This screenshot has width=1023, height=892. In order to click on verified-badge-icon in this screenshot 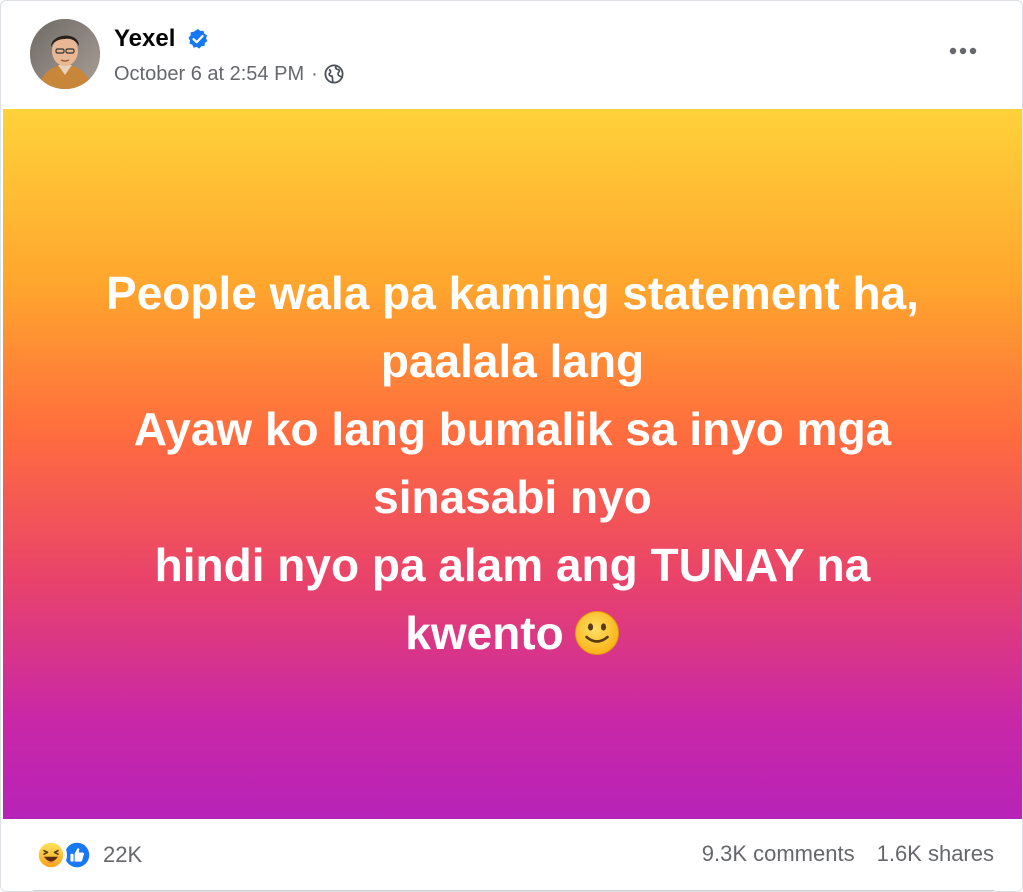, I will do `click(198, 39)`.